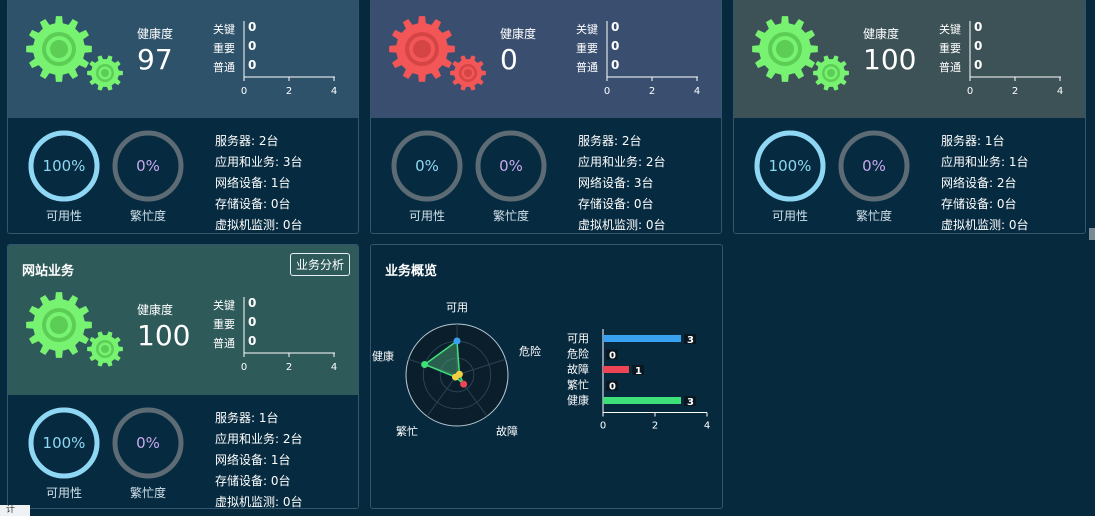  Describe the element at coordinates (253, 183) in the screenshot. I see `device-info-item: 网络设备: 1台` at that location.